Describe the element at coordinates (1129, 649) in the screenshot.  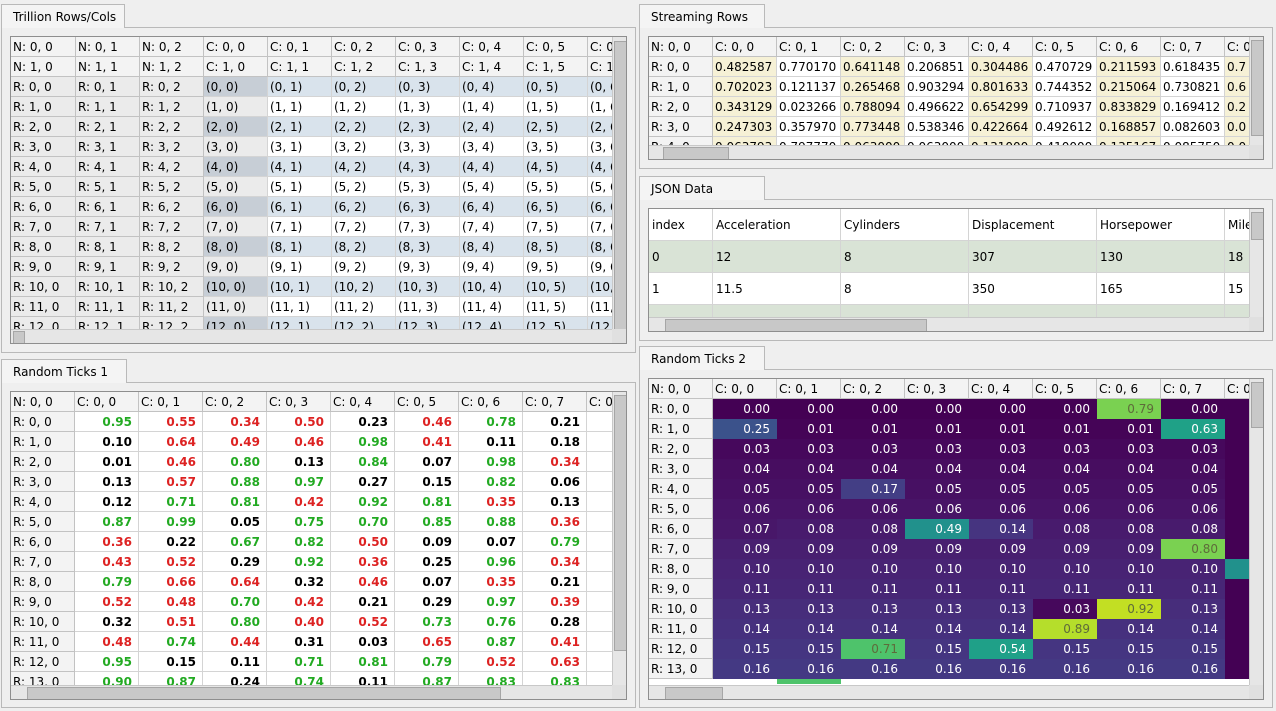
I see `table-cell: 0.15` at that location.